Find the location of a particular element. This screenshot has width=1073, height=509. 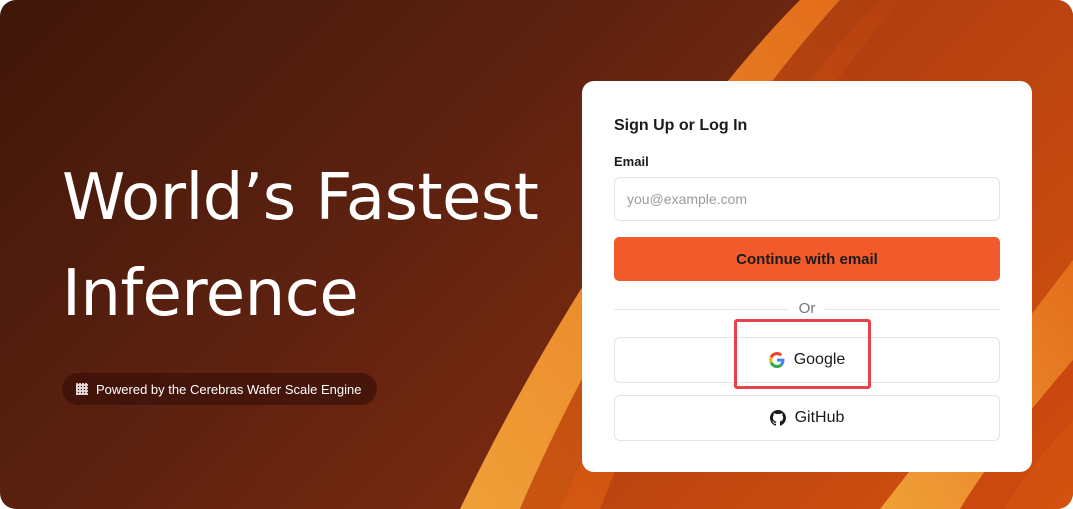

hero-title-line-1: World’s Fastest is located at coordinates (300, 198).